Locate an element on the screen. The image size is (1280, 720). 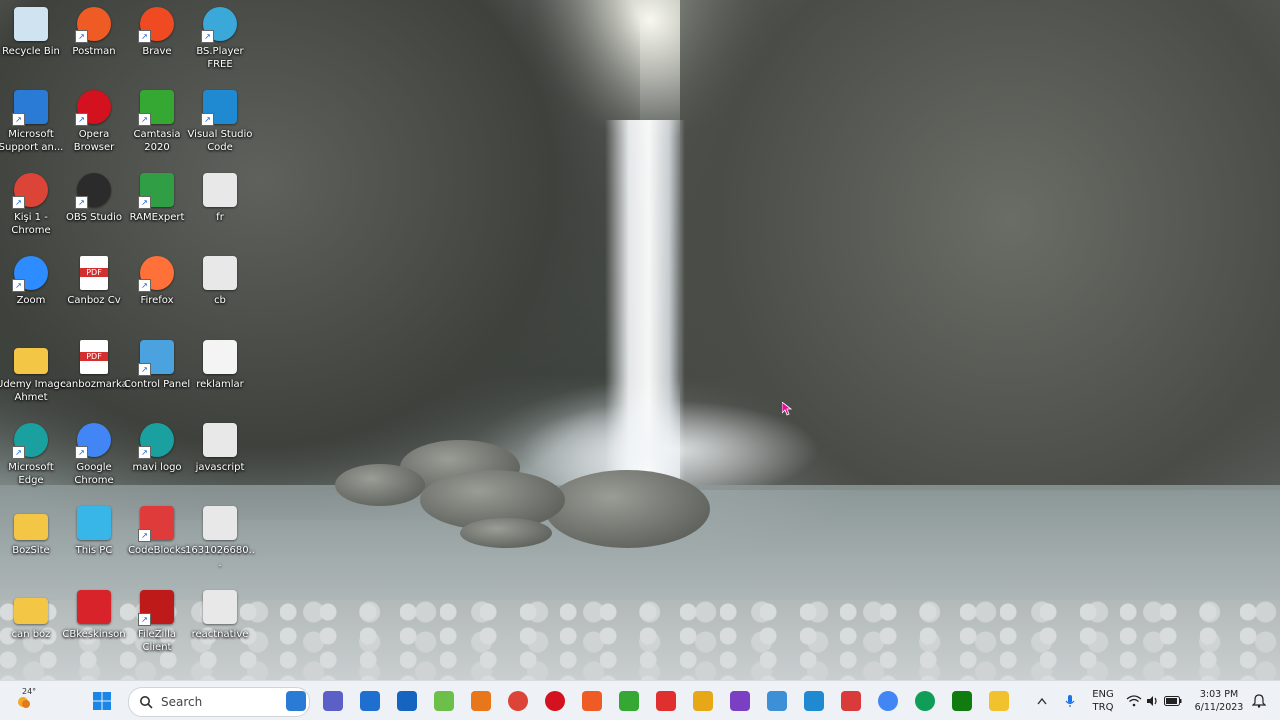
taskbar-app-file-explorer is located at coordinates (999, 701).